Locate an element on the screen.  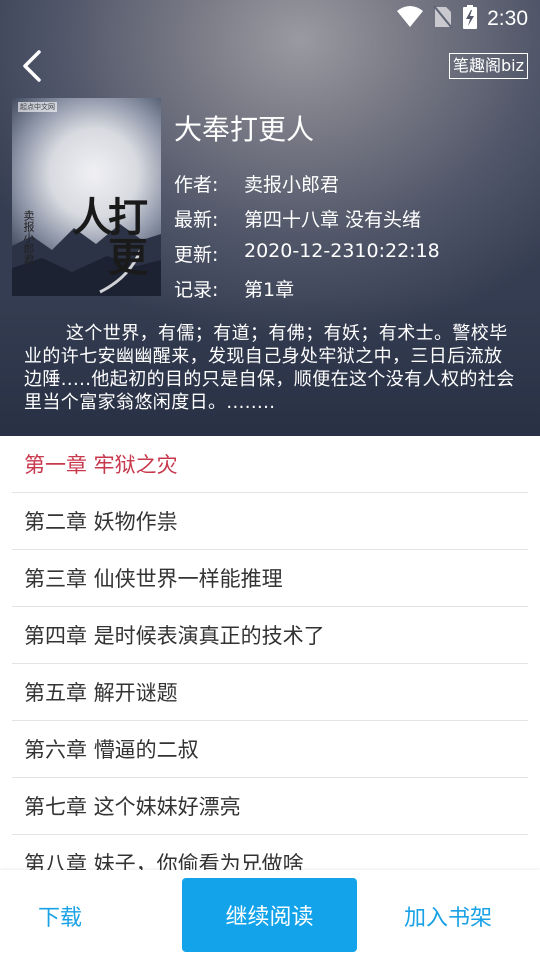
chapter-item: 第七章 这个妹妹好漂亮 is located at coordinates (270, 806).